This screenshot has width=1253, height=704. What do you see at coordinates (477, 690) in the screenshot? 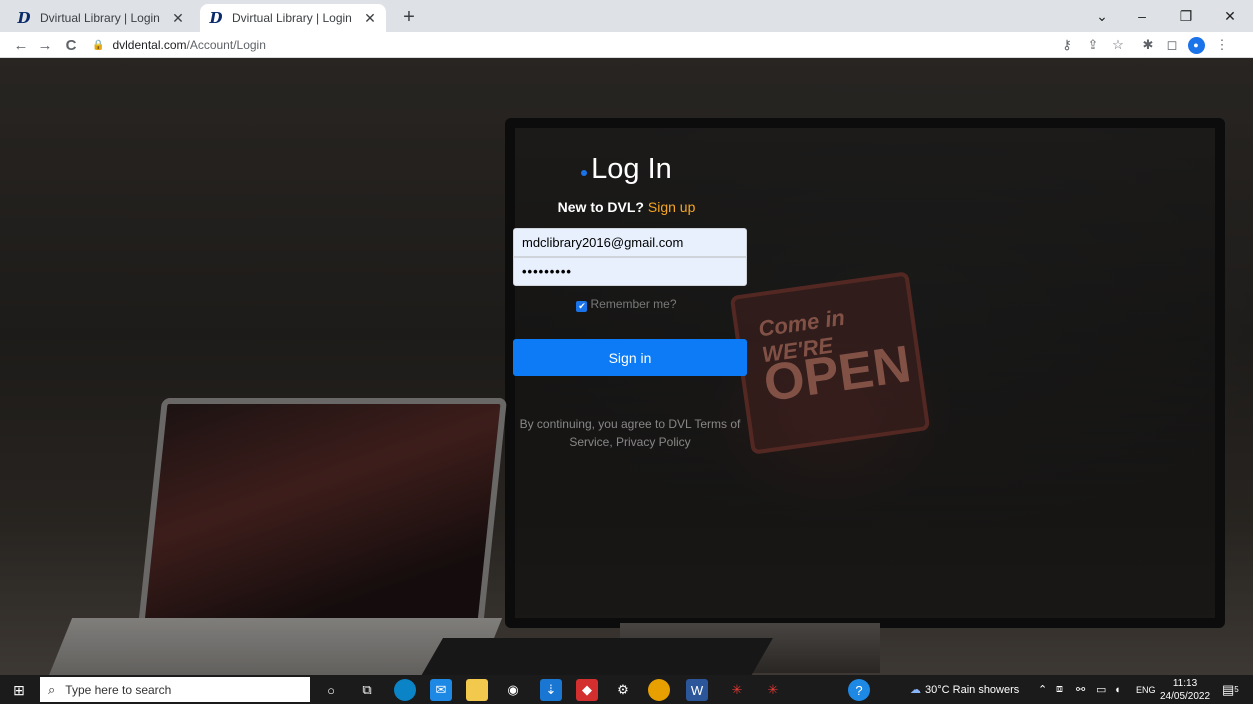
I see `file-explorer-icon` at bounding box center [477, 690].